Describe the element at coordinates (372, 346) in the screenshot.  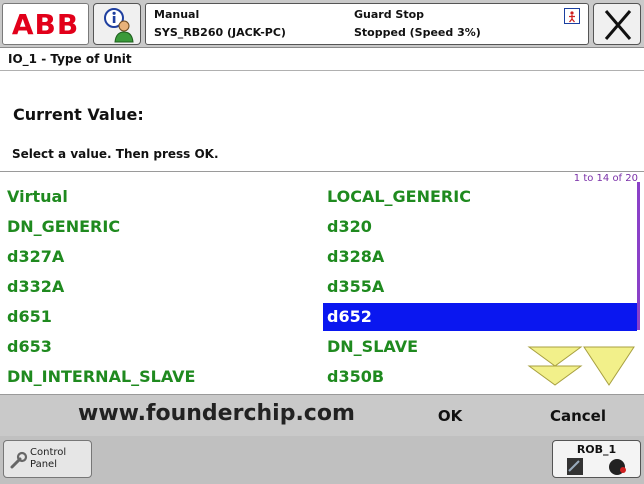
I see `list-item: DN_SLAVE` at that location.